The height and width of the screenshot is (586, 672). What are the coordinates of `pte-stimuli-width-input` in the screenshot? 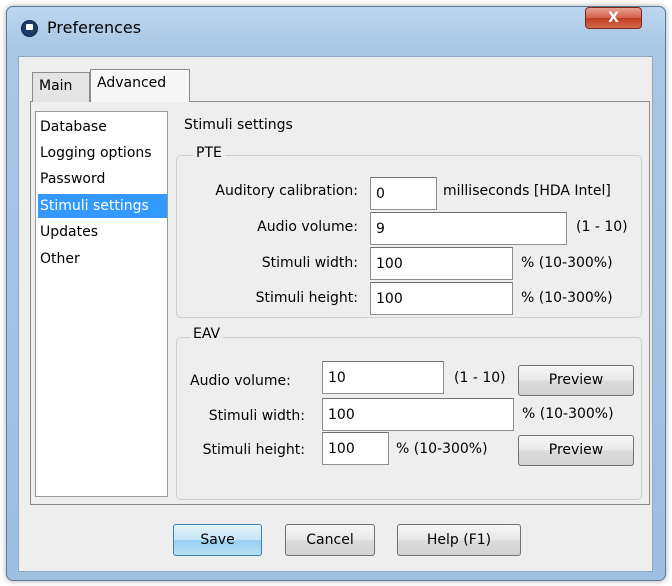 It's located at (441, 263).